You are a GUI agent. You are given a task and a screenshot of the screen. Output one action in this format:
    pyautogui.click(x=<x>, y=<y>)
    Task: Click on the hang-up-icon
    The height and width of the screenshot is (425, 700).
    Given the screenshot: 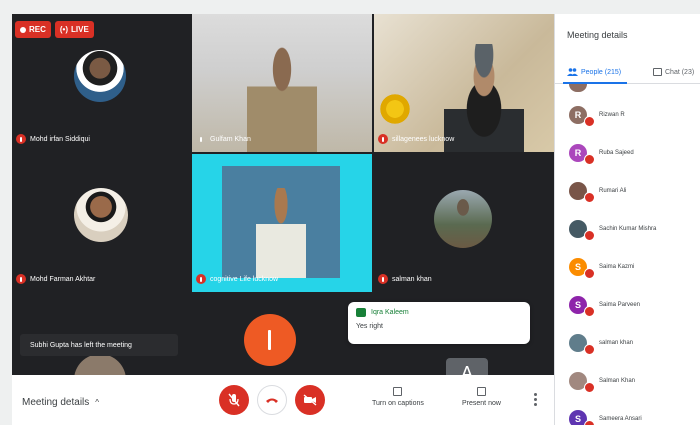 What is the action you would take?
    pyautogui.click(x=272, y=400)
    